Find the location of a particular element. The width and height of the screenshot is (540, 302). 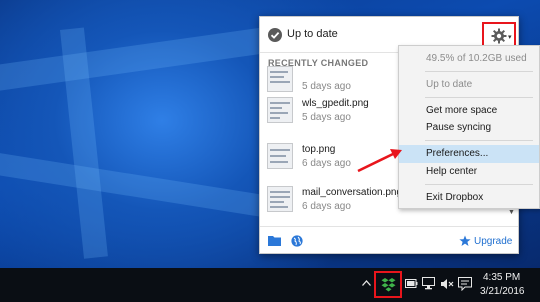

sync-status: Up to date is located at coordinates (312, 34).